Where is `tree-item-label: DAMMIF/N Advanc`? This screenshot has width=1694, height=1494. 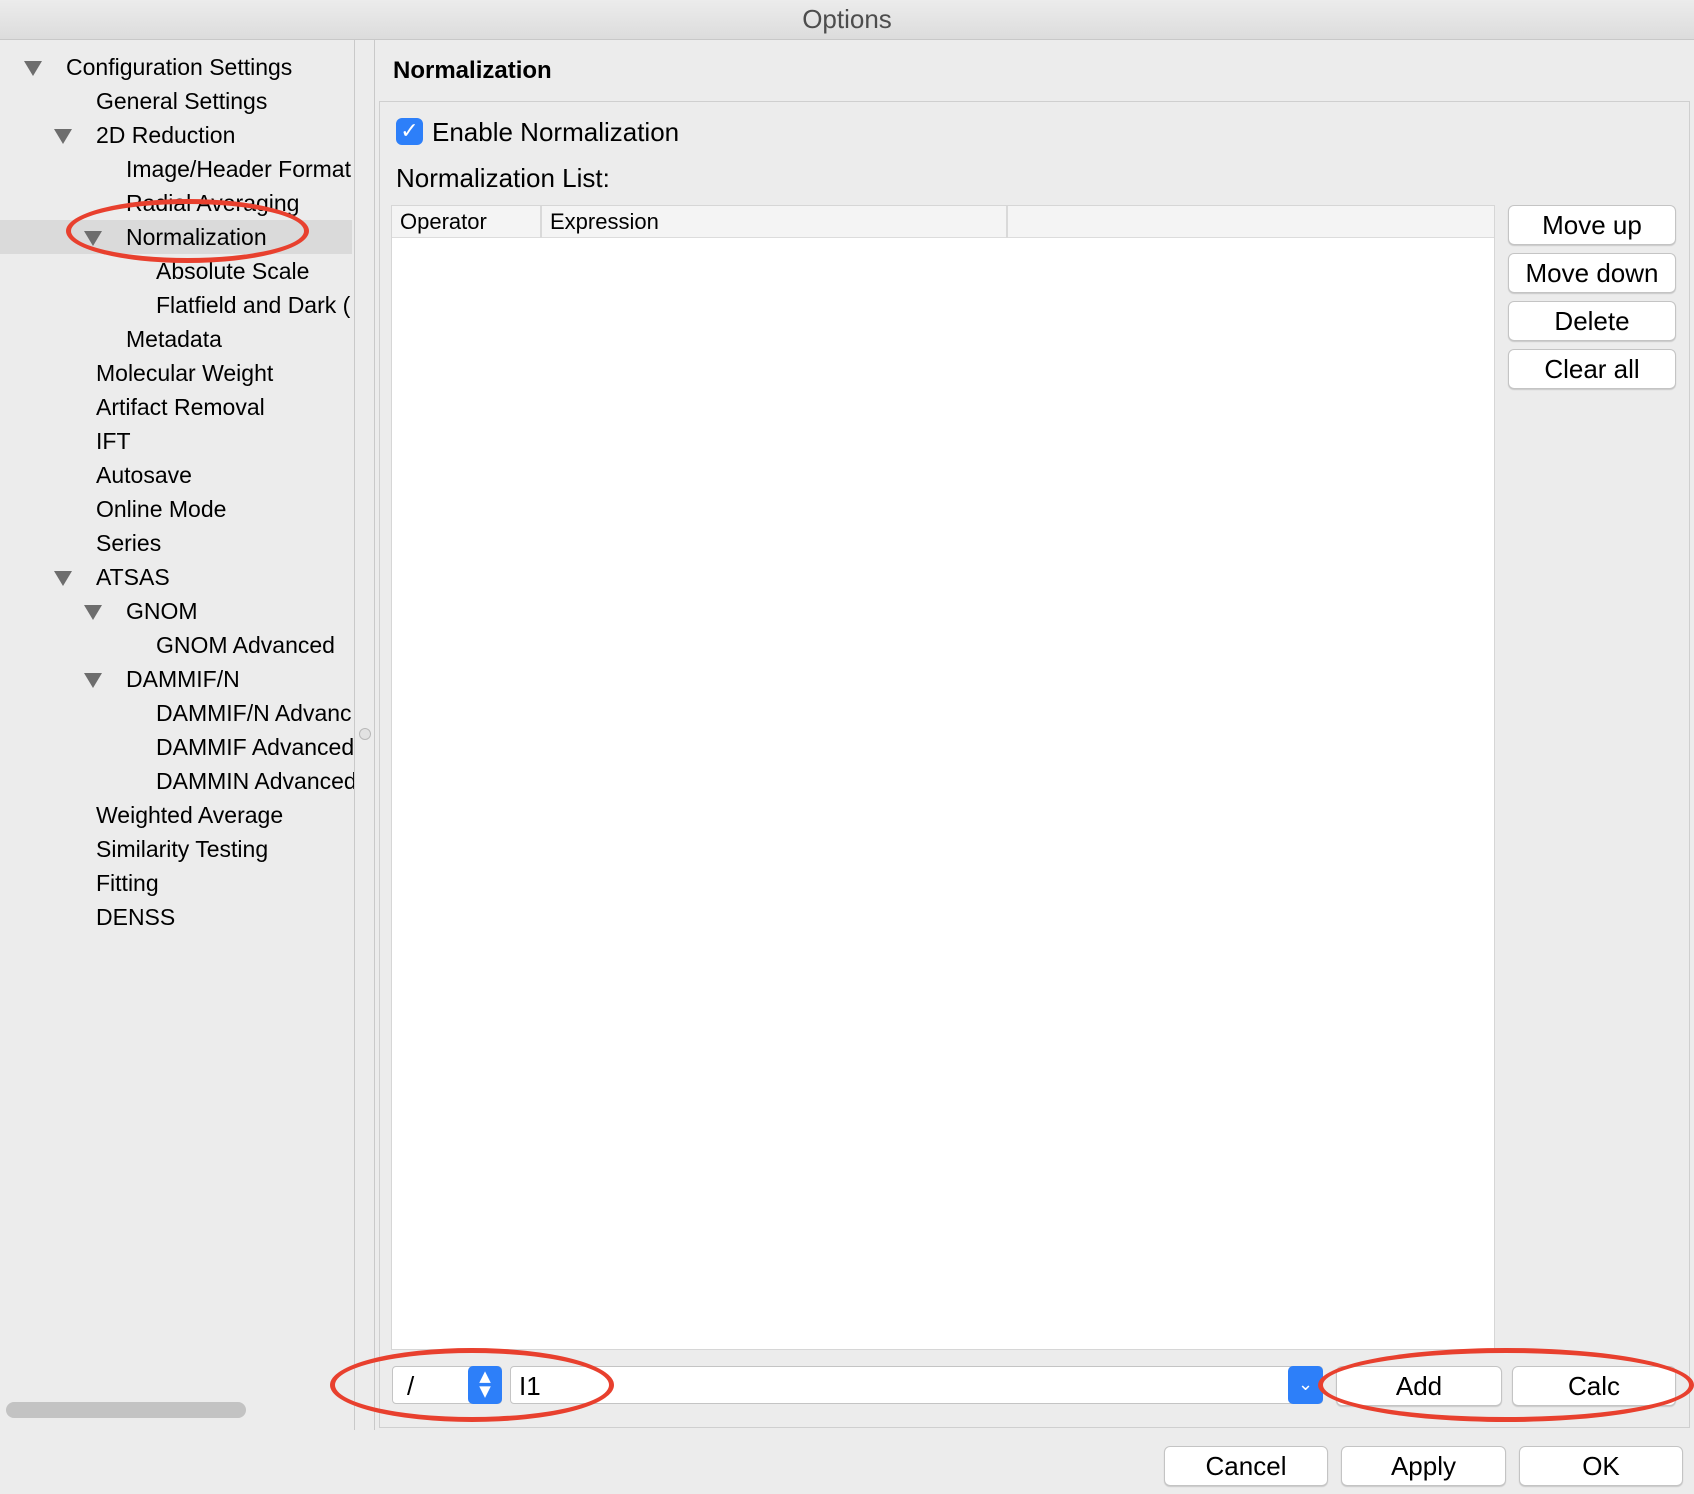 tree-item-label: DAMMIF/N Advanc is located at coordinates (254, 713).